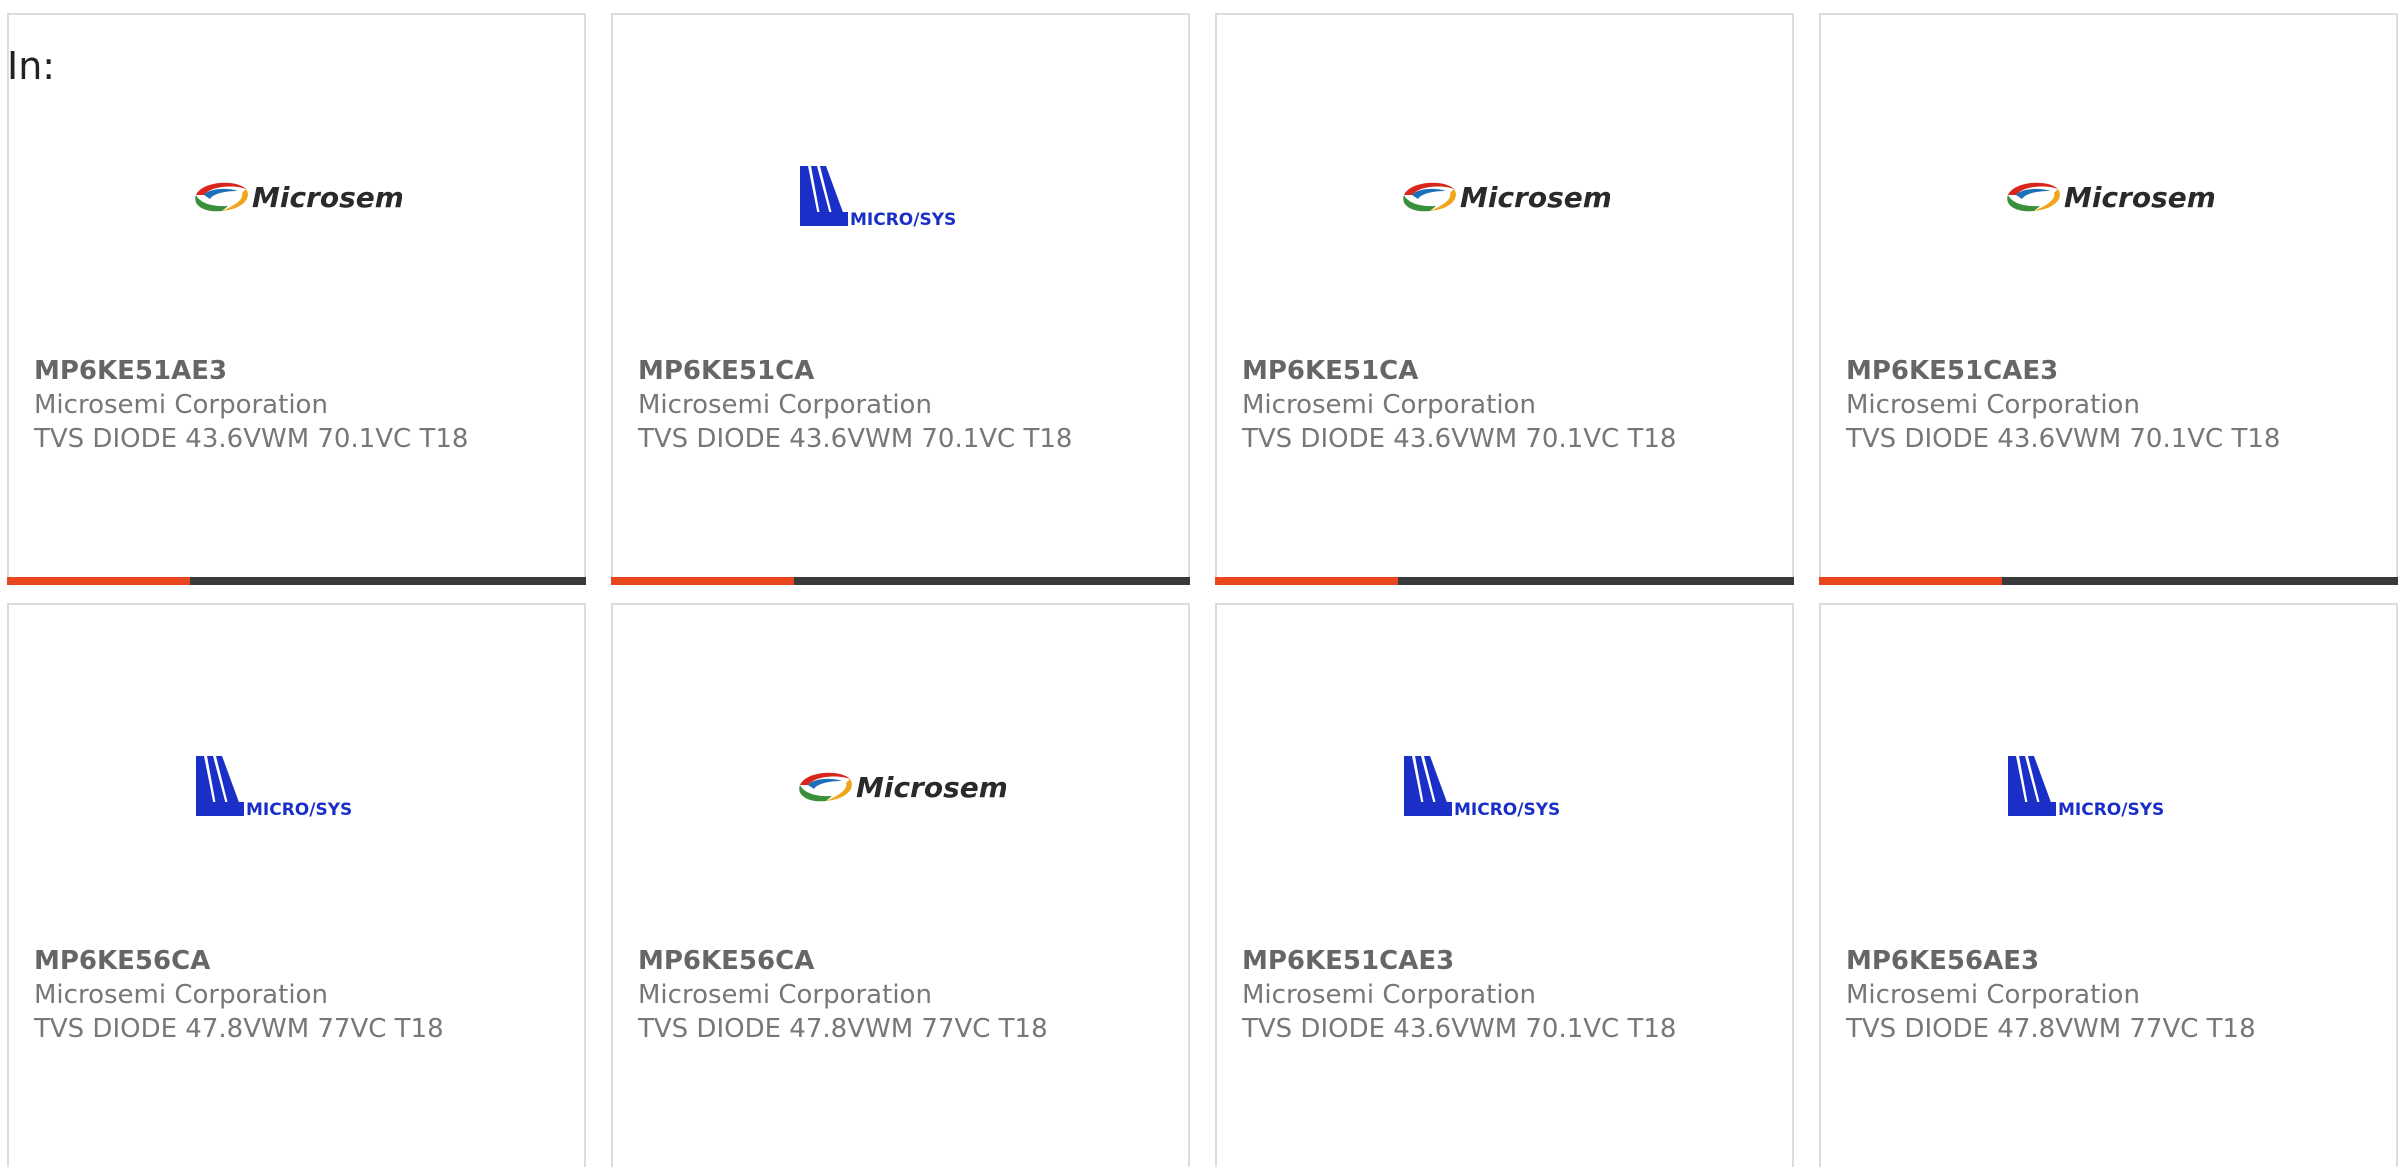  I want to click on in-label: In:, so click(31, 66).